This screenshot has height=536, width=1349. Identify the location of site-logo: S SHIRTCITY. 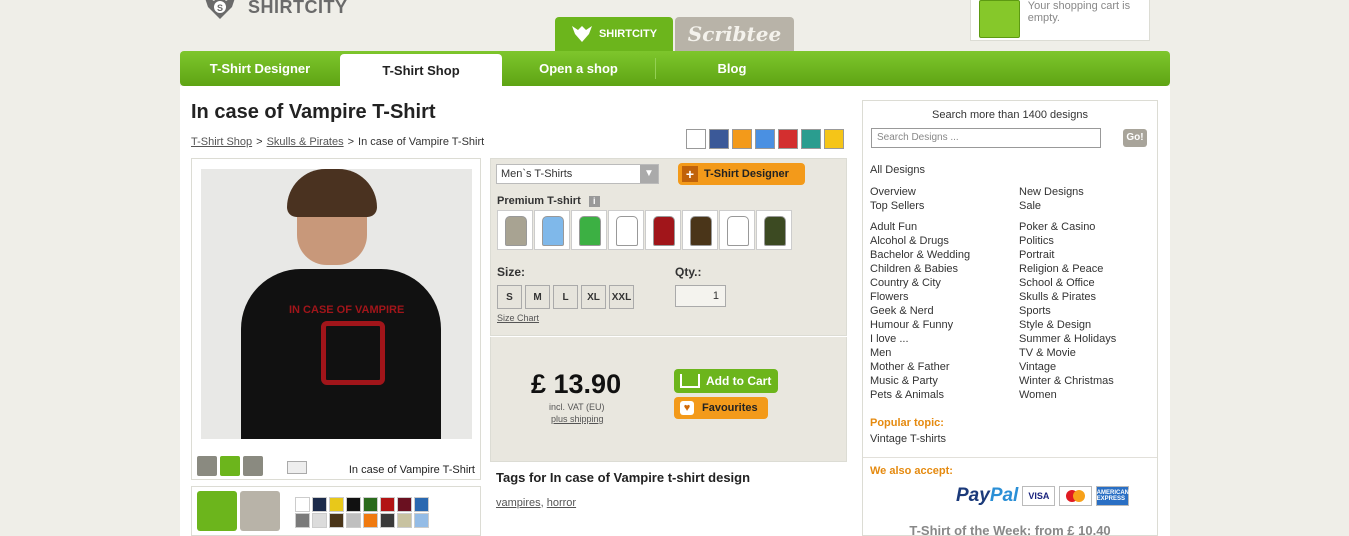
(274, 10).